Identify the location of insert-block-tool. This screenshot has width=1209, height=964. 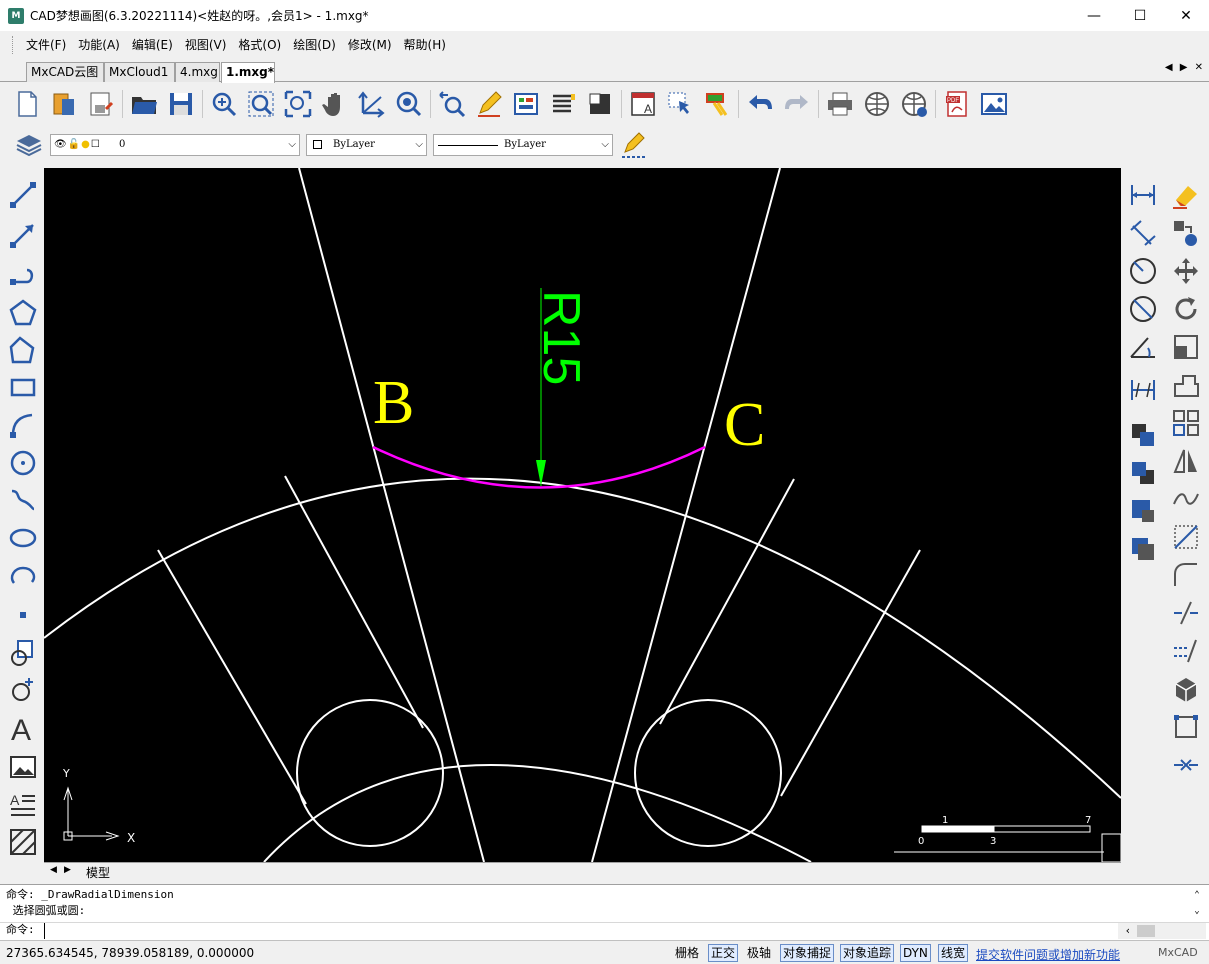
(23, 653).